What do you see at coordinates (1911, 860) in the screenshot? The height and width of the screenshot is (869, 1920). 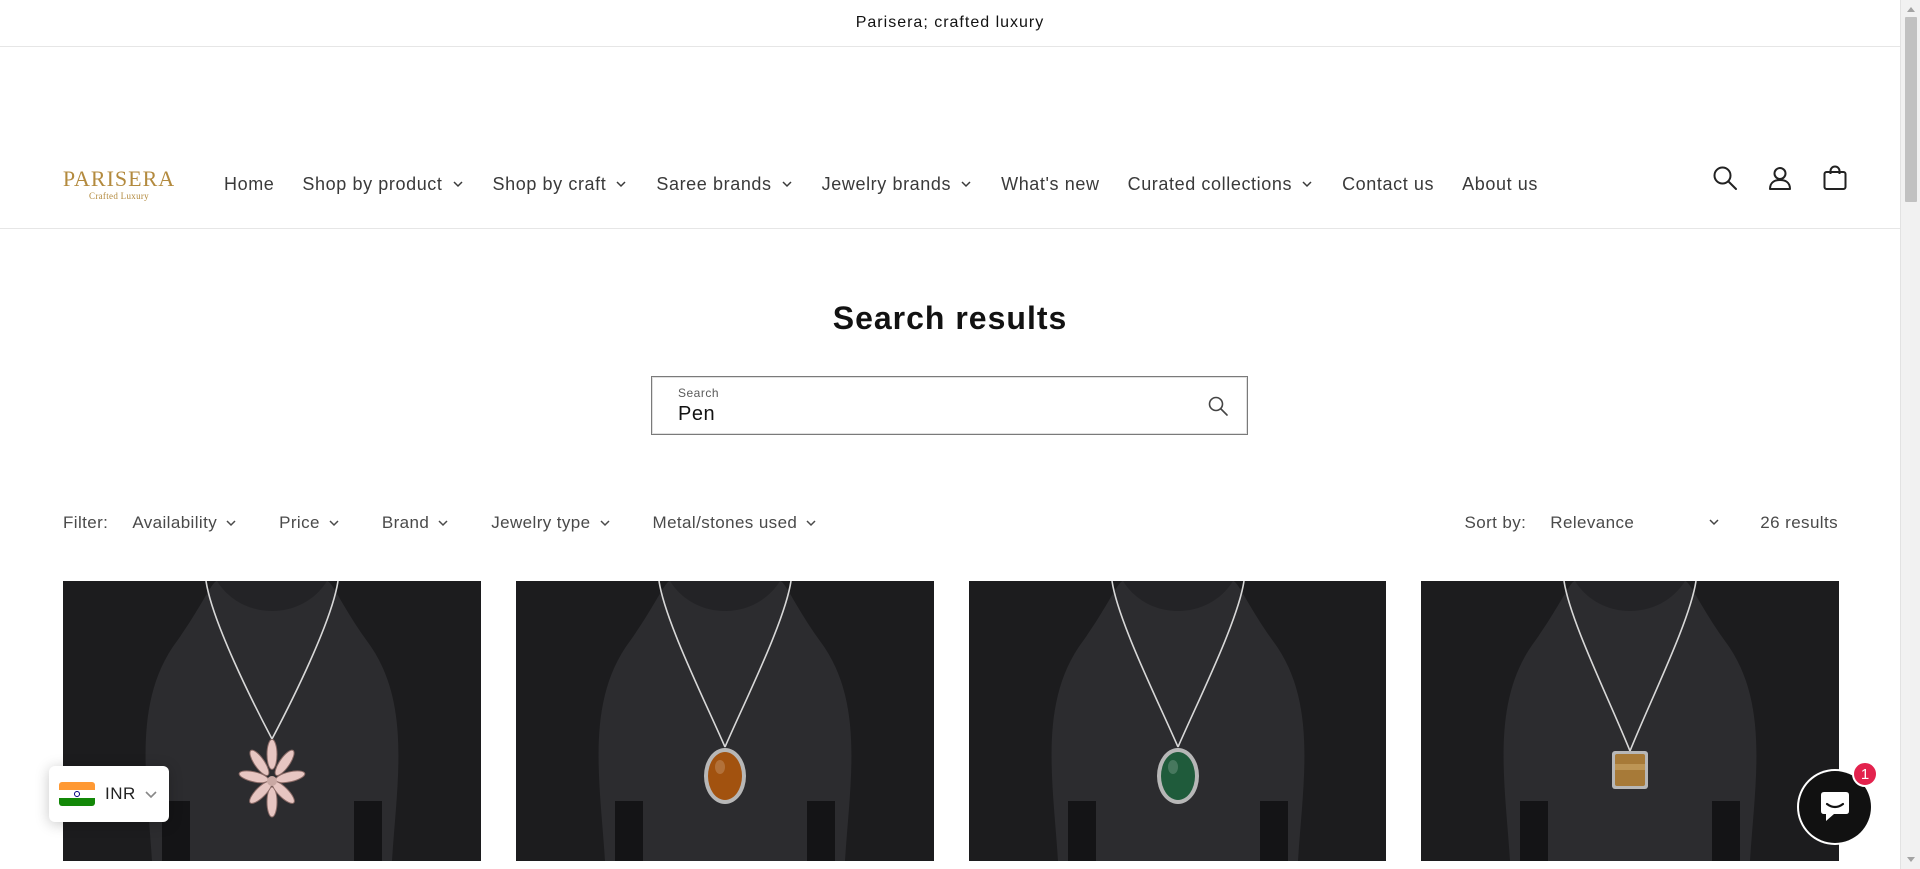 I see `scroll-down-icon` at bounding box center [1911, 860].